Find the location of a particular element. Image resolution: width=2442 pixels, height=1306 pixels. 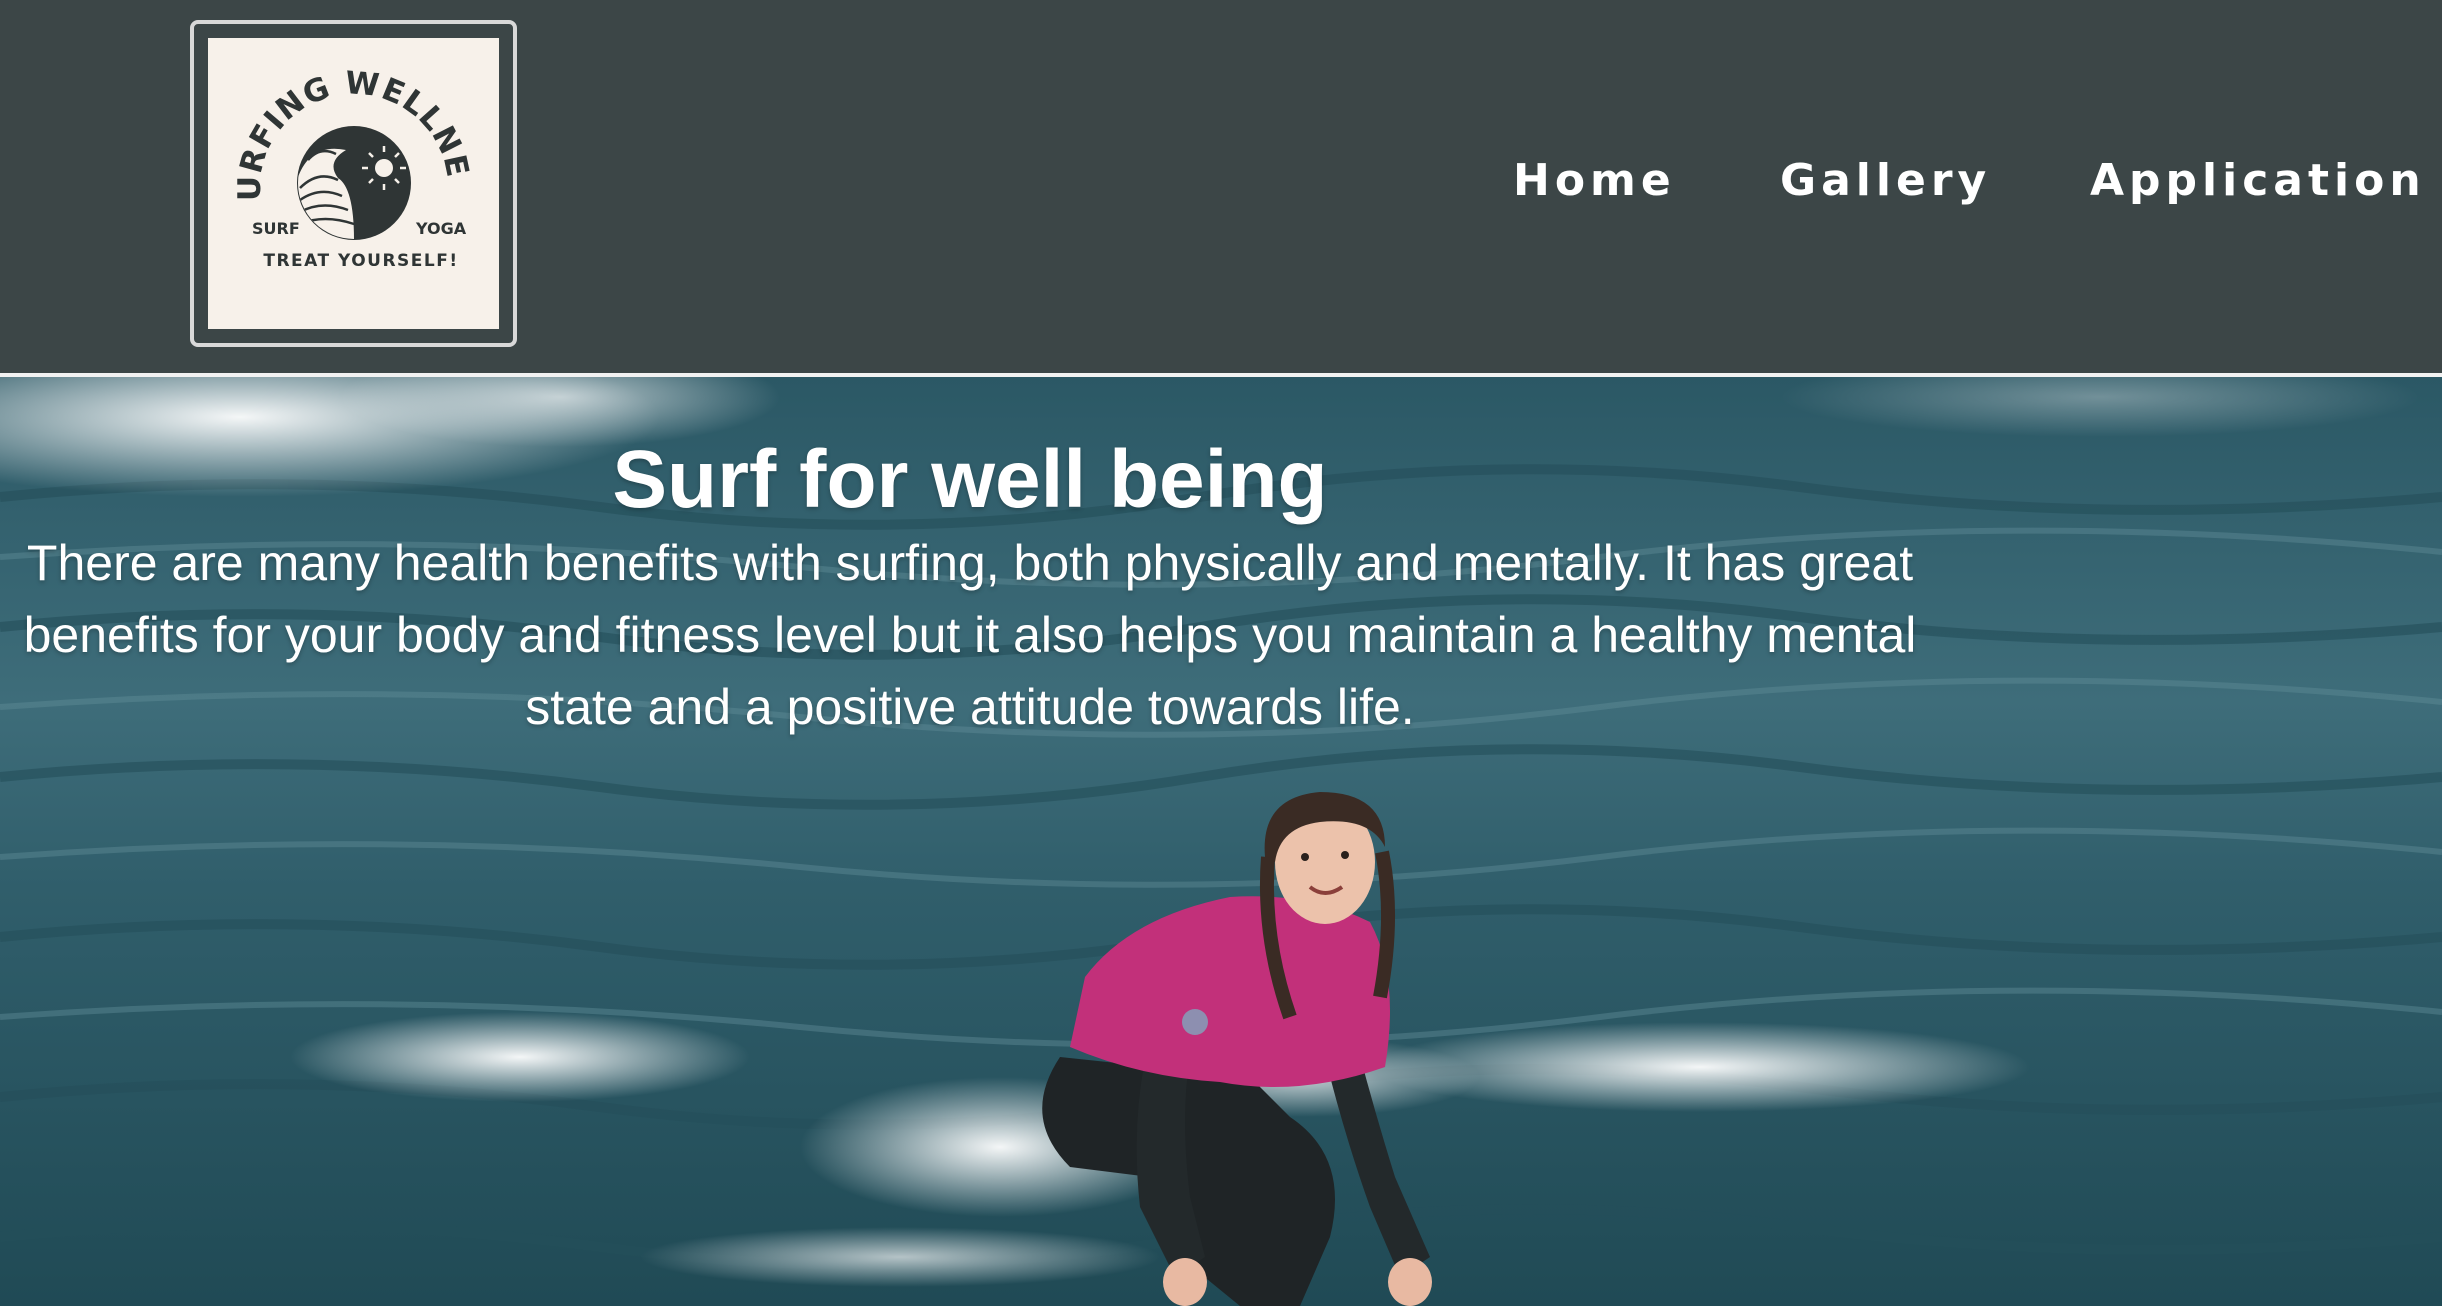

logo-surf-text: SURF is located at coordinates (276, 228).